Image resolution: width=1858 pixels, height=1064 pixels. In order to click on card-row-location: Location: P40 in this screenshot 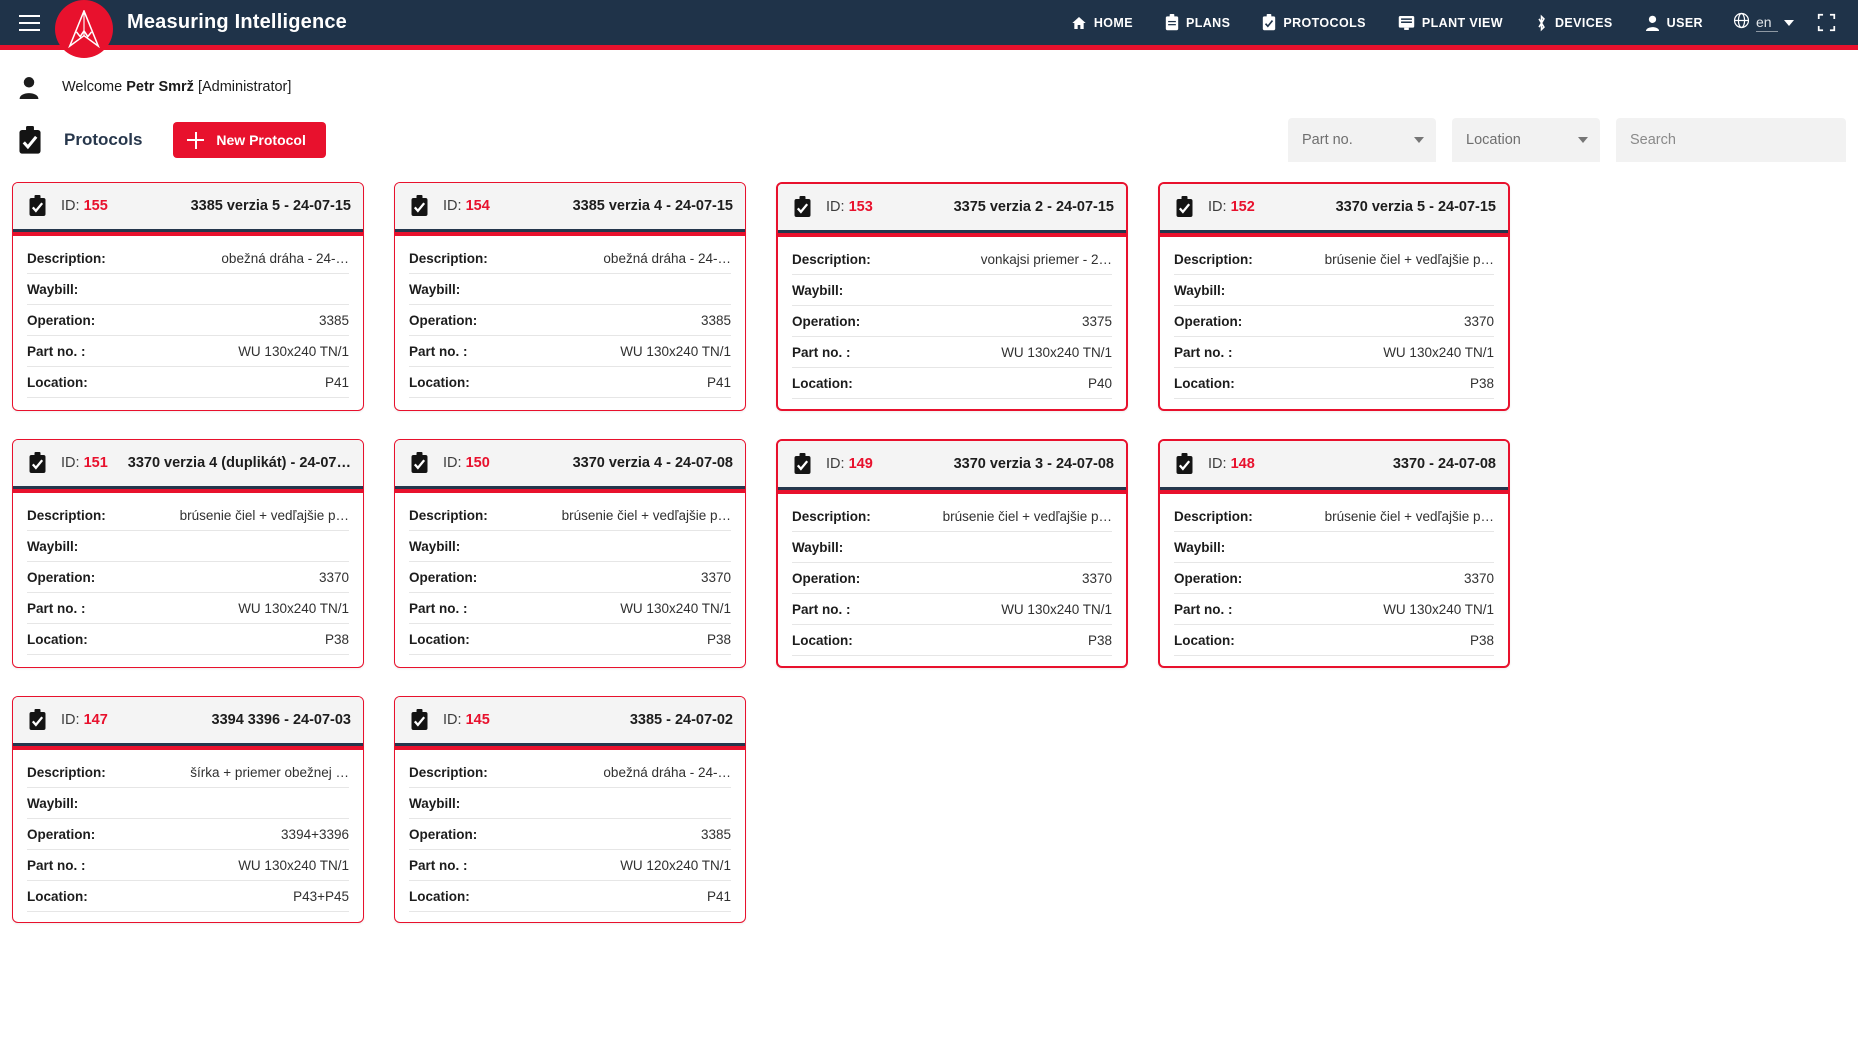, I will do `click(952, 383)`.